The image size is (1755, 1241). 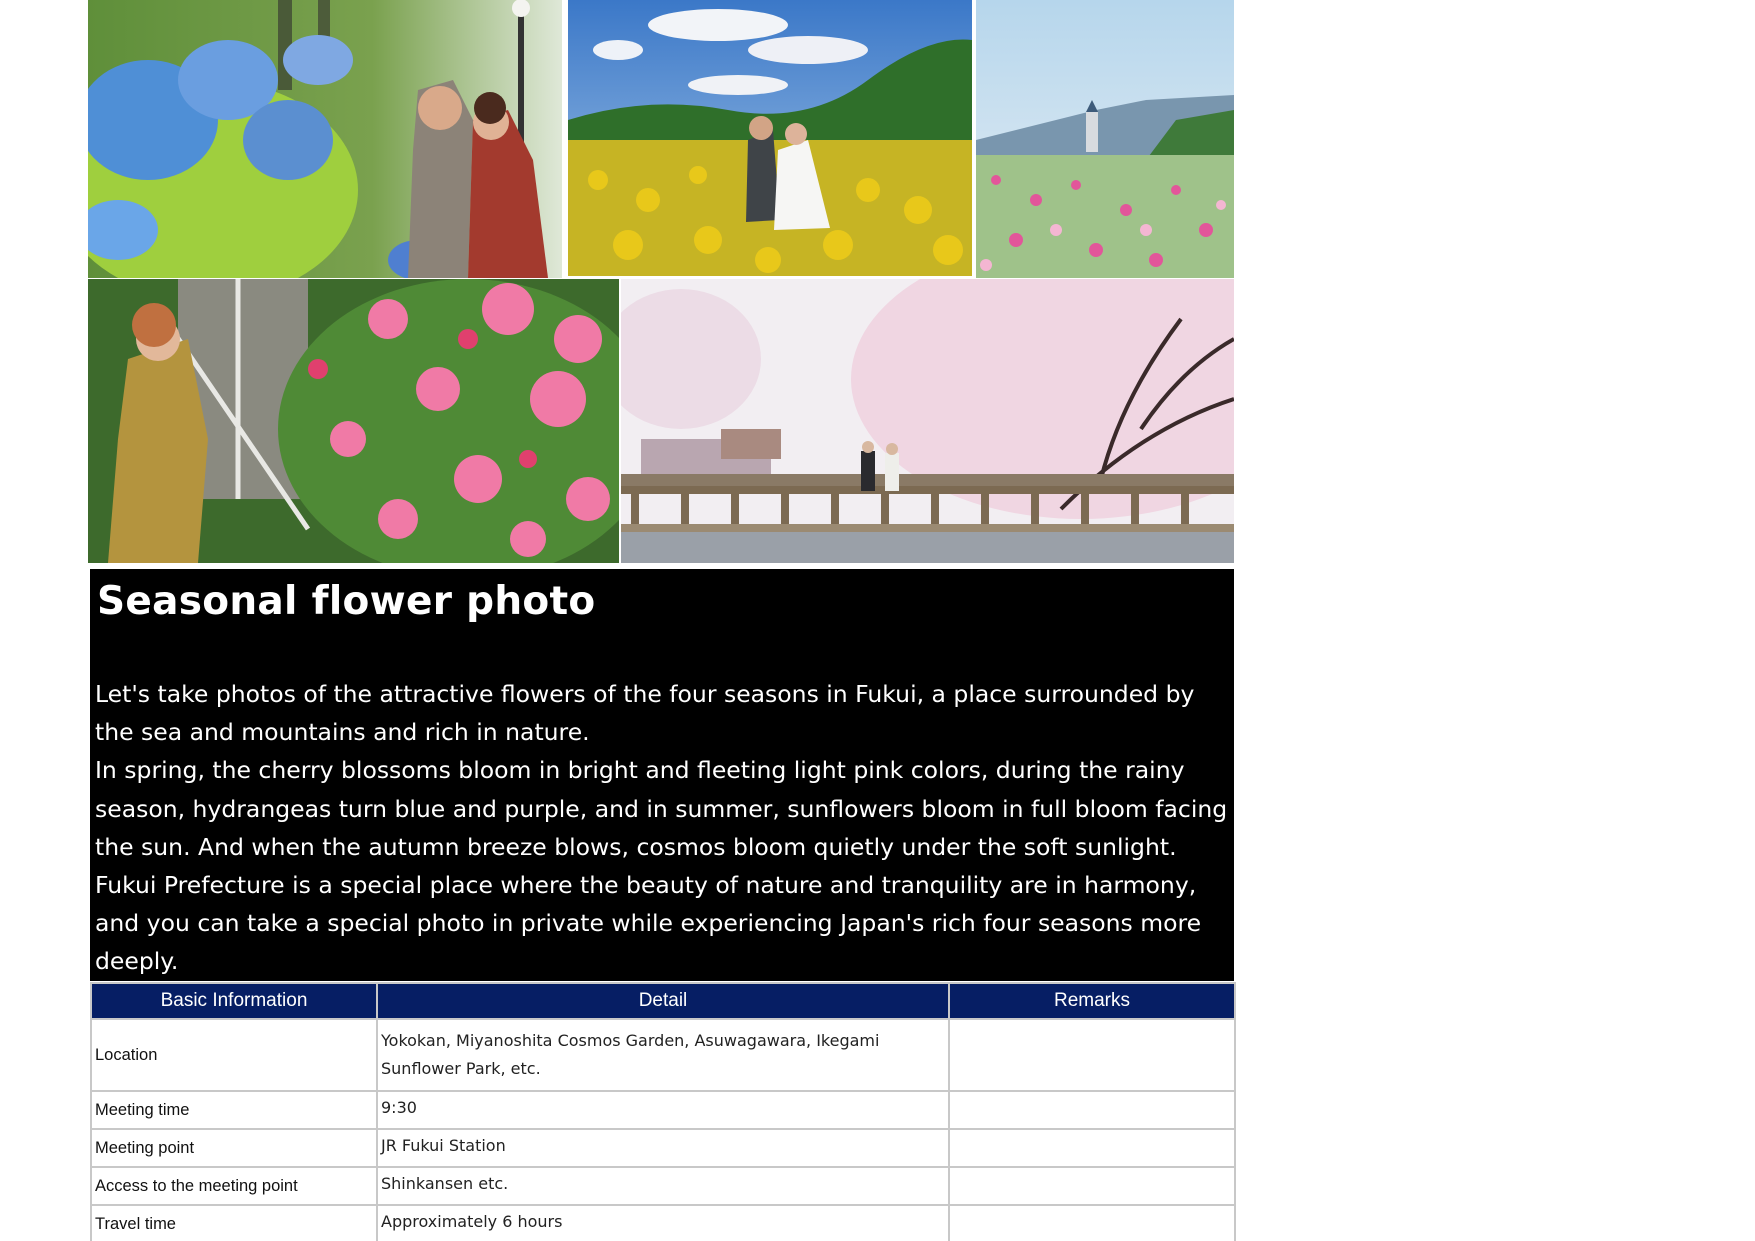 I want to click on cherry-blossom-bridge-photo, so click(x=927, y=421).